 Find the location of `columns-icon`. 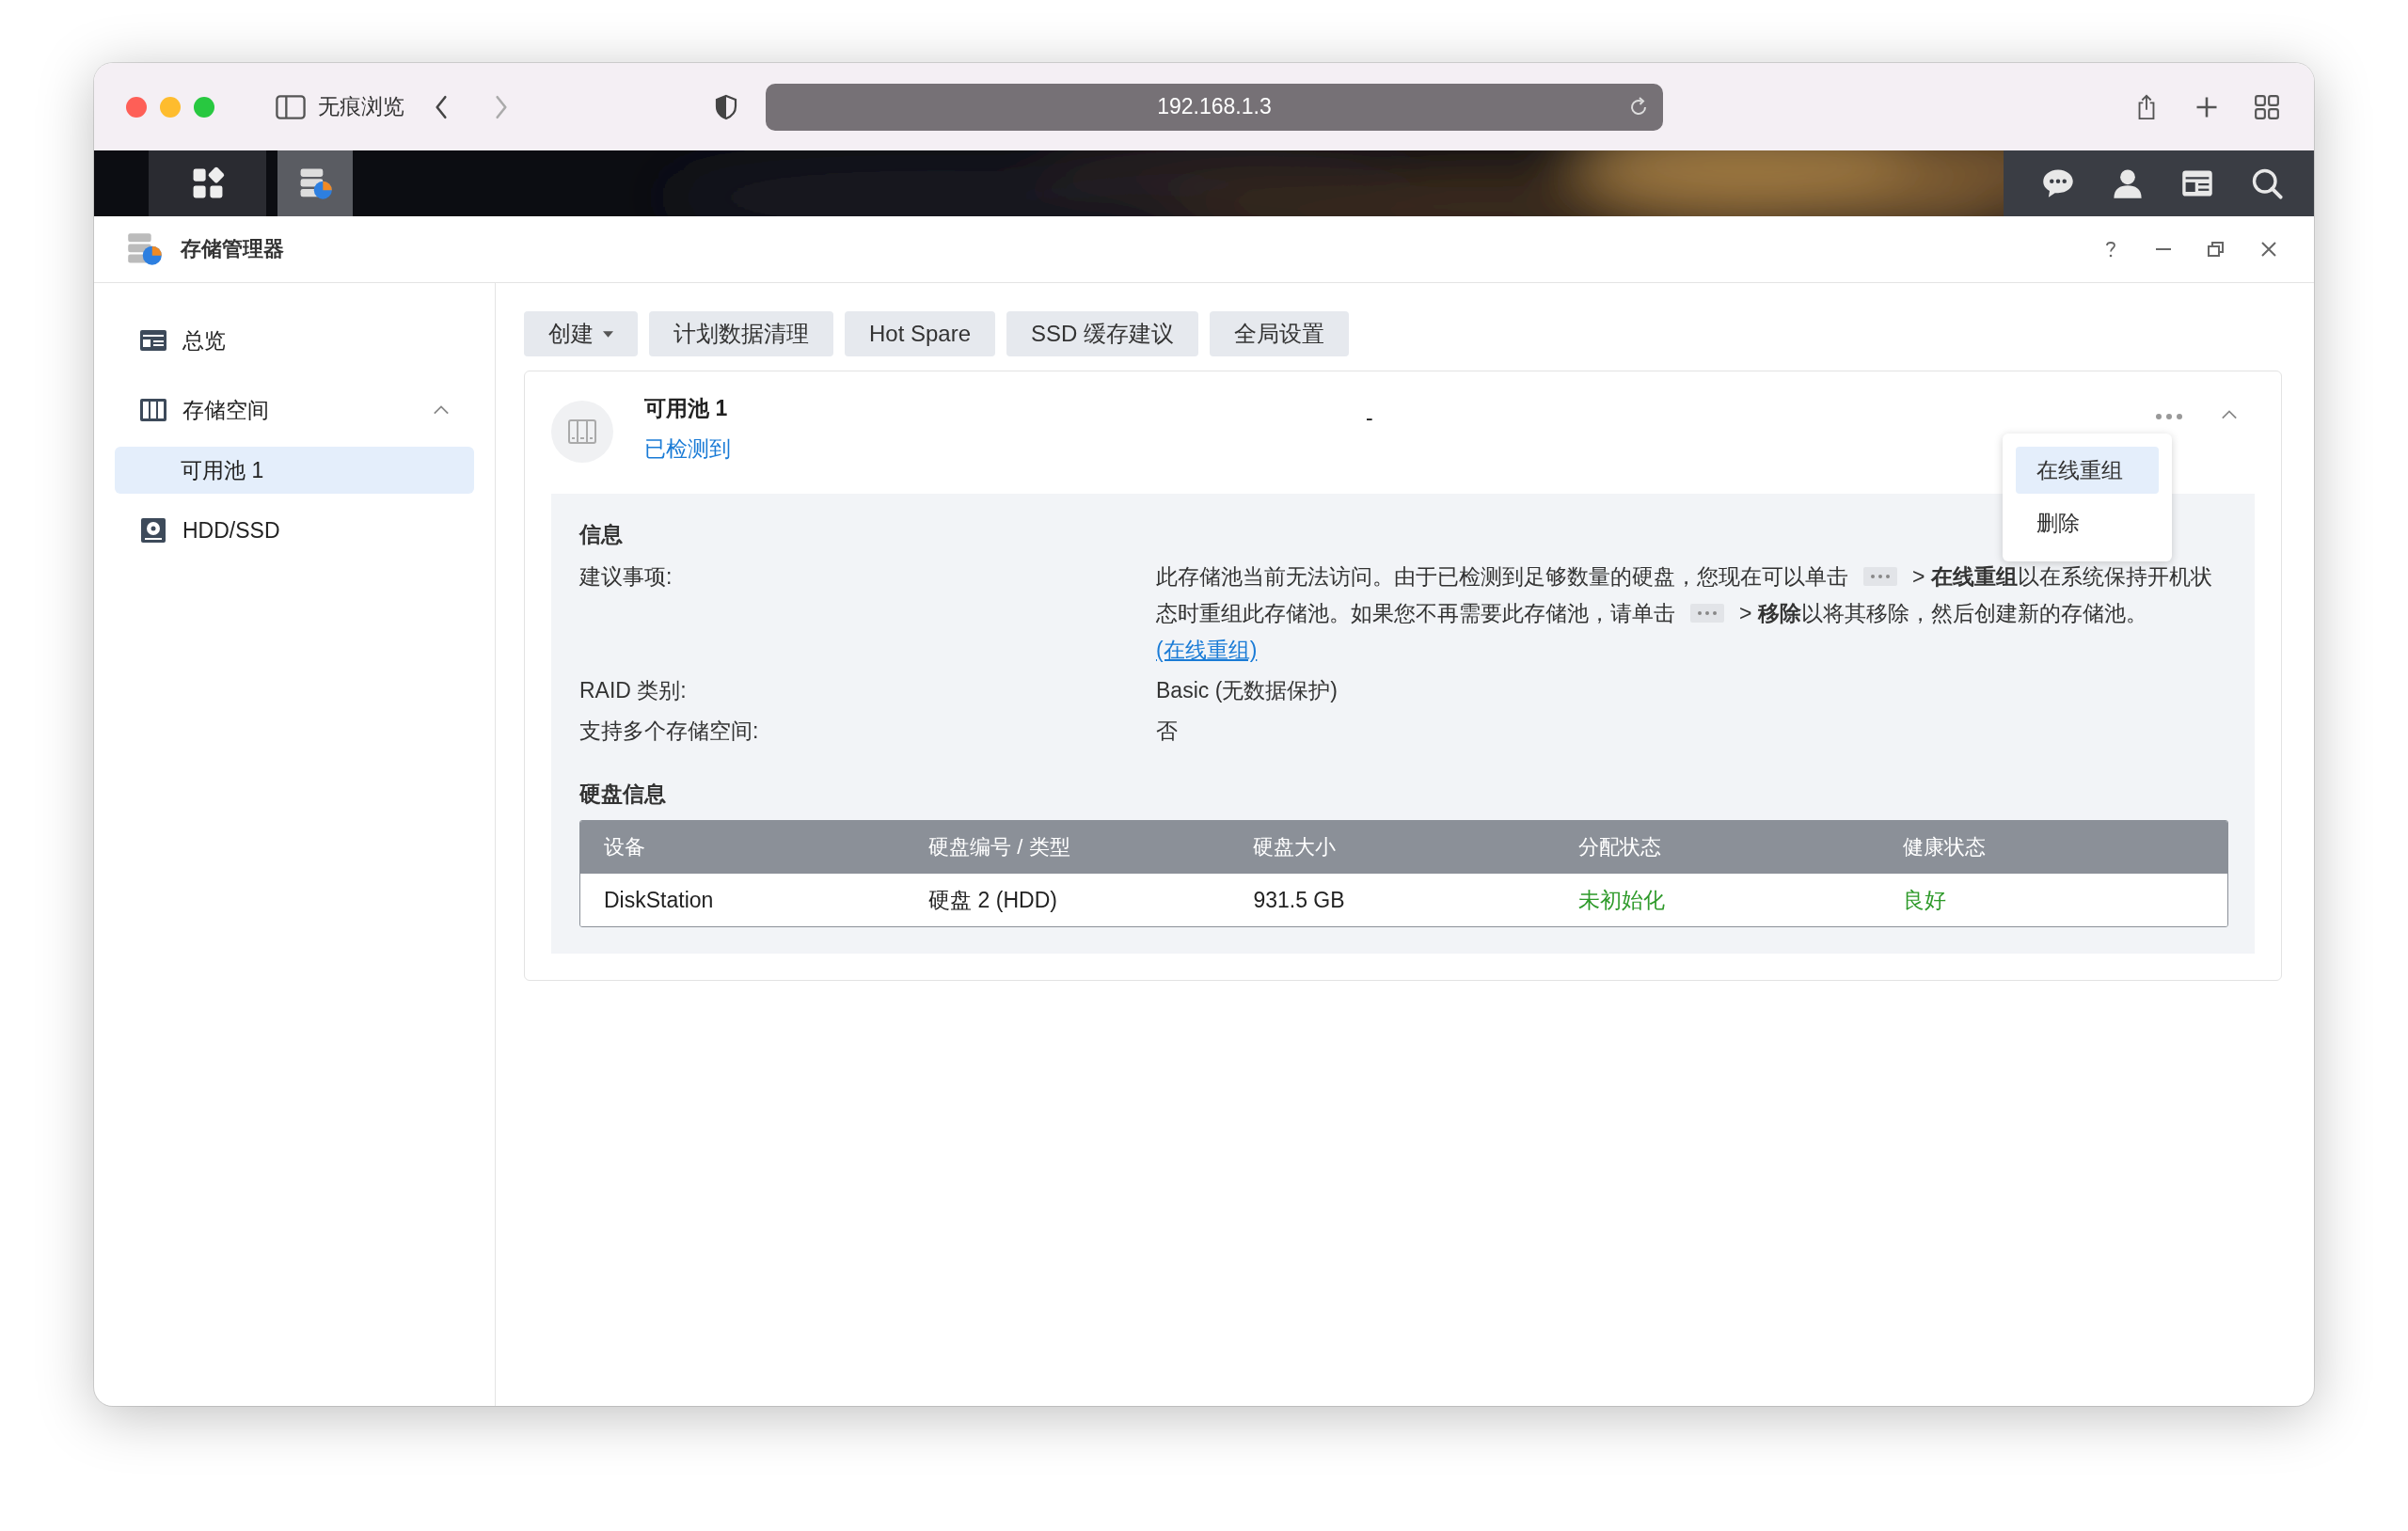

columns-icon is located at coordinates (153, 410).